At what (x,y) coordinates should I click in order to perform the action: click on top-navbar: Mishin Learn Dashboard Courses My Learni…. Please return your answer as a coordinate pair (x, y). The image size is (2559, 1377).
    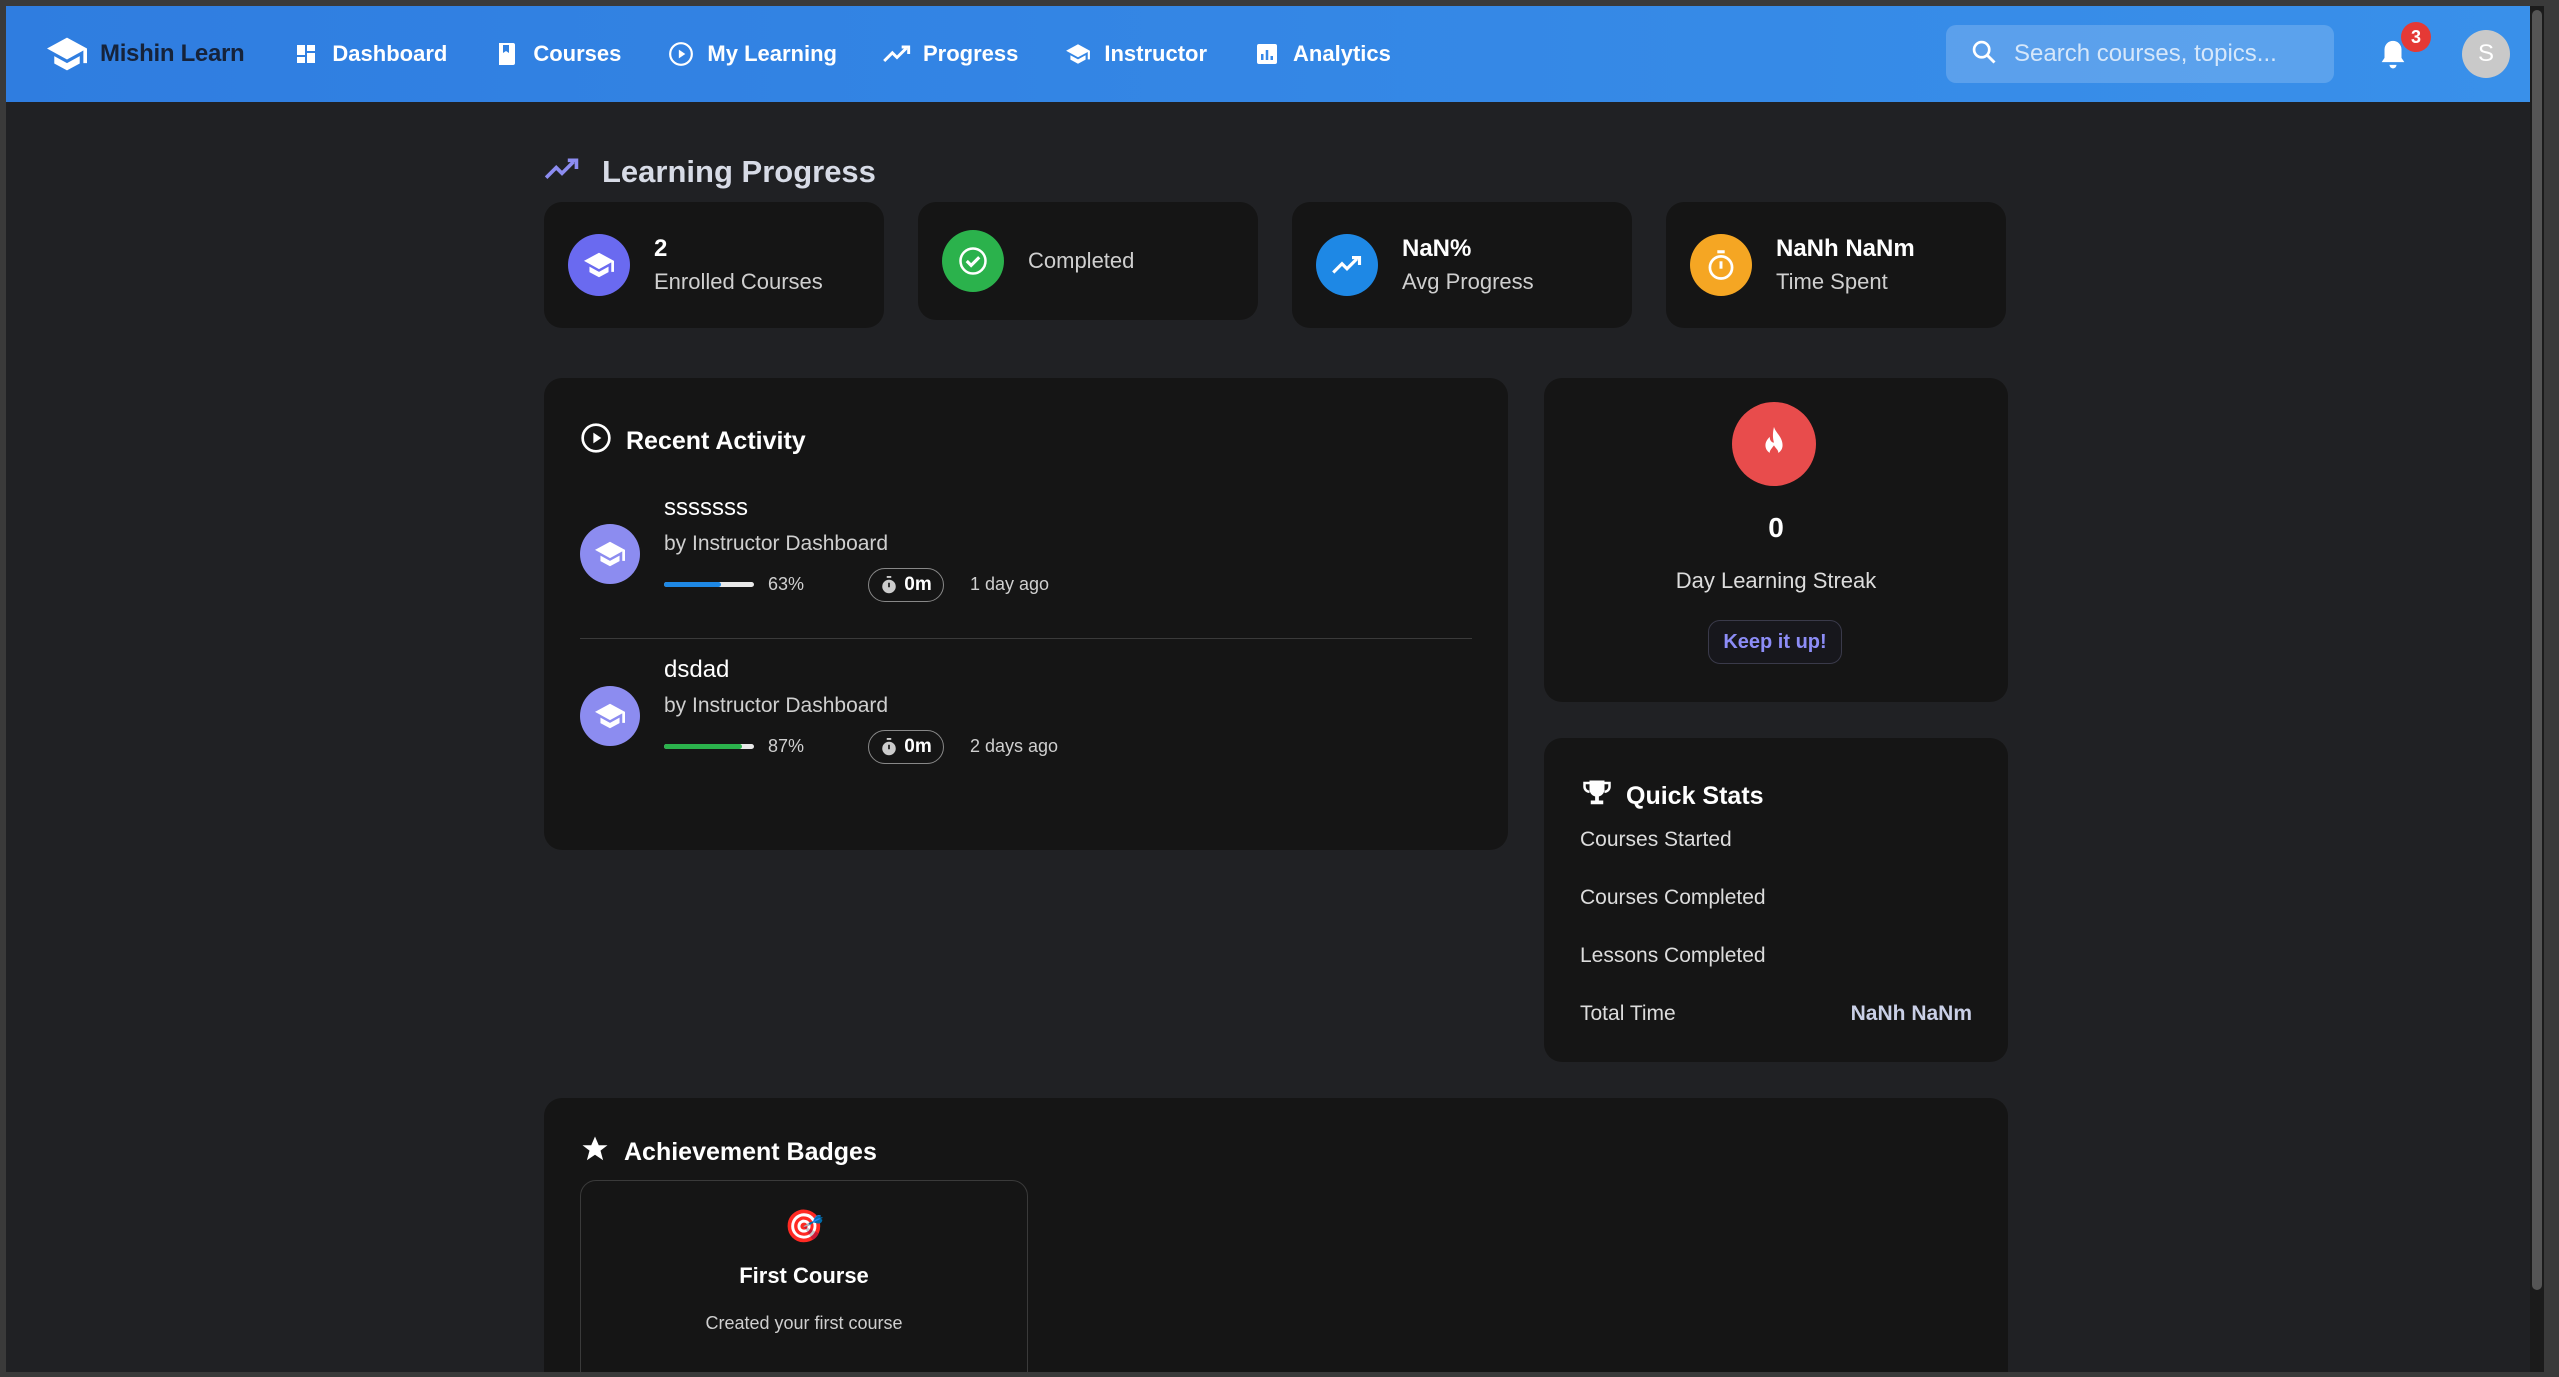
    Looking at the image, I should click on (1275, 54).